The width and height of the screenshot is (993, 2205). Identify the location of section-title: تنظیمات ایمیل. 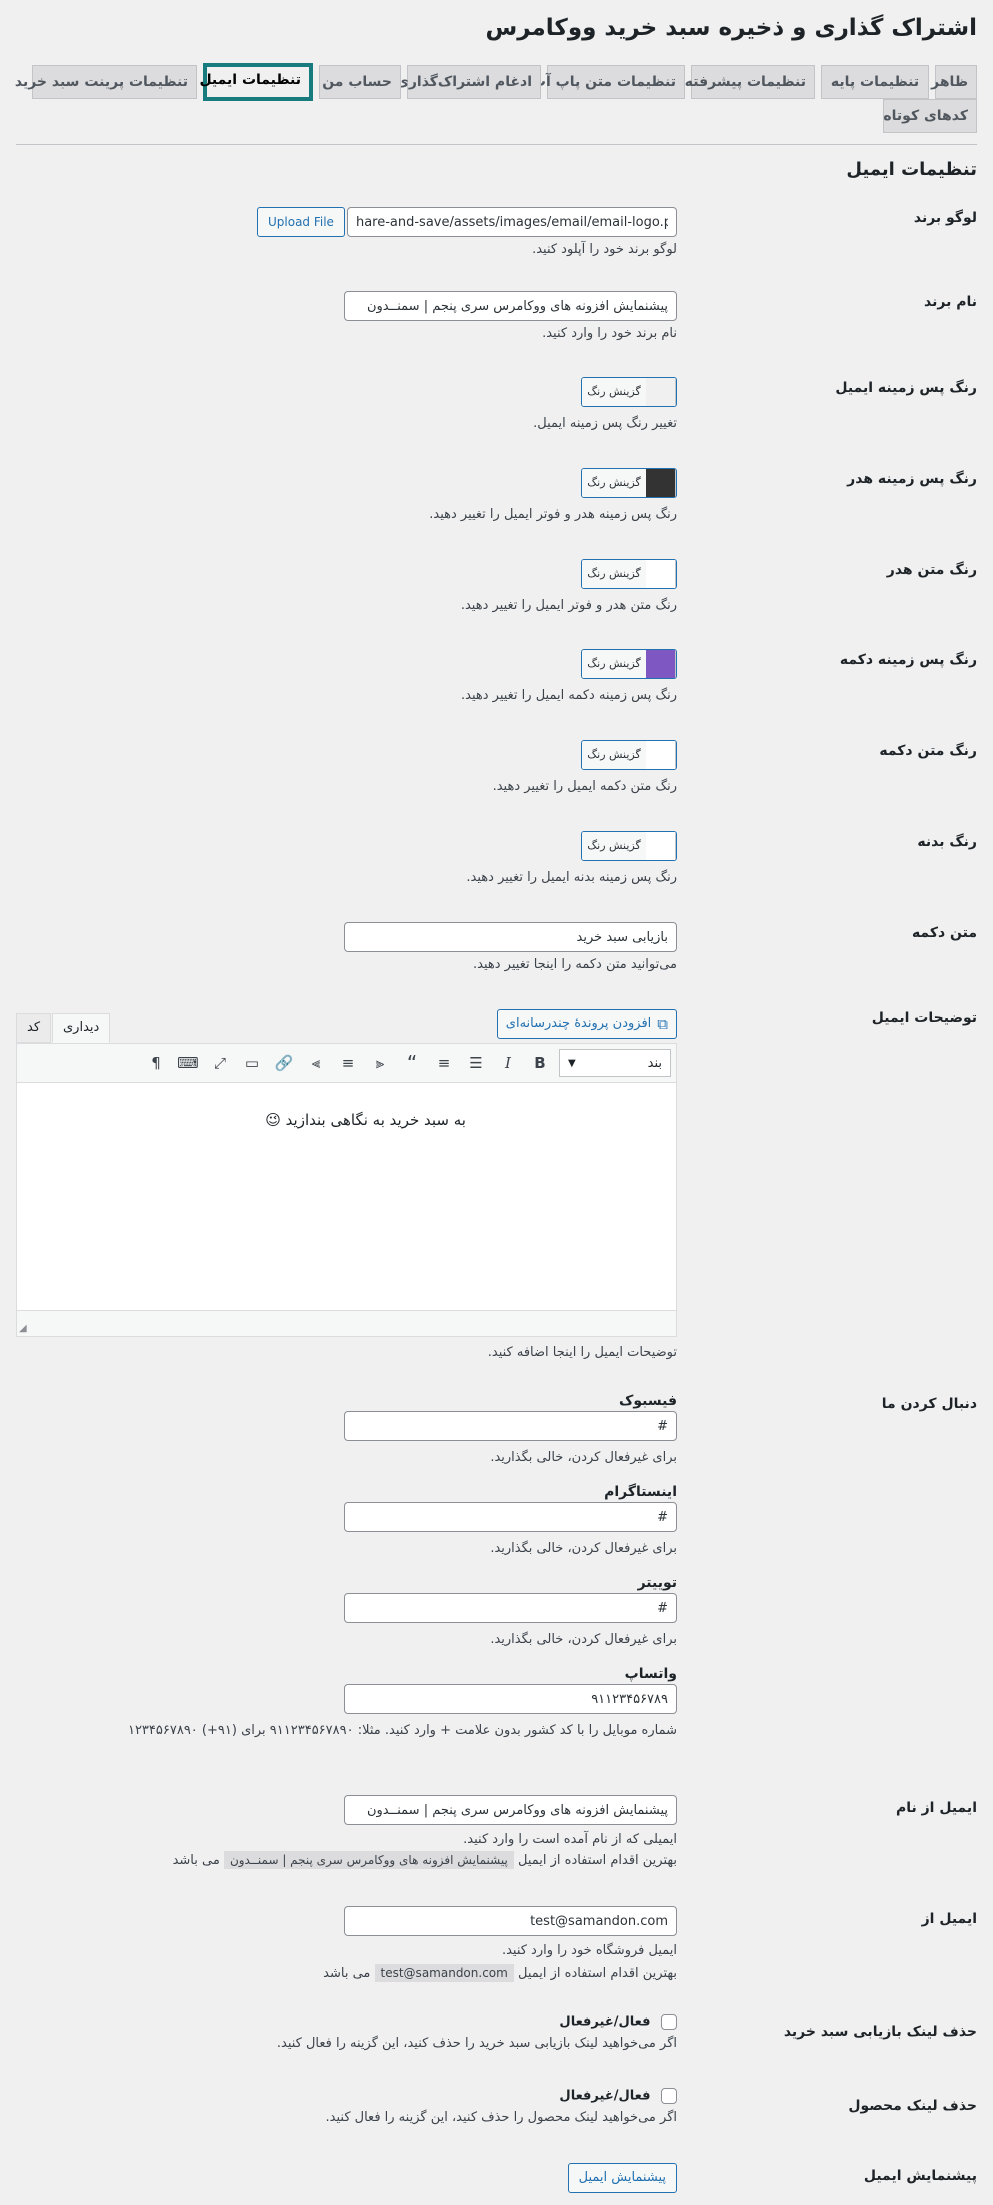
(911, 169).